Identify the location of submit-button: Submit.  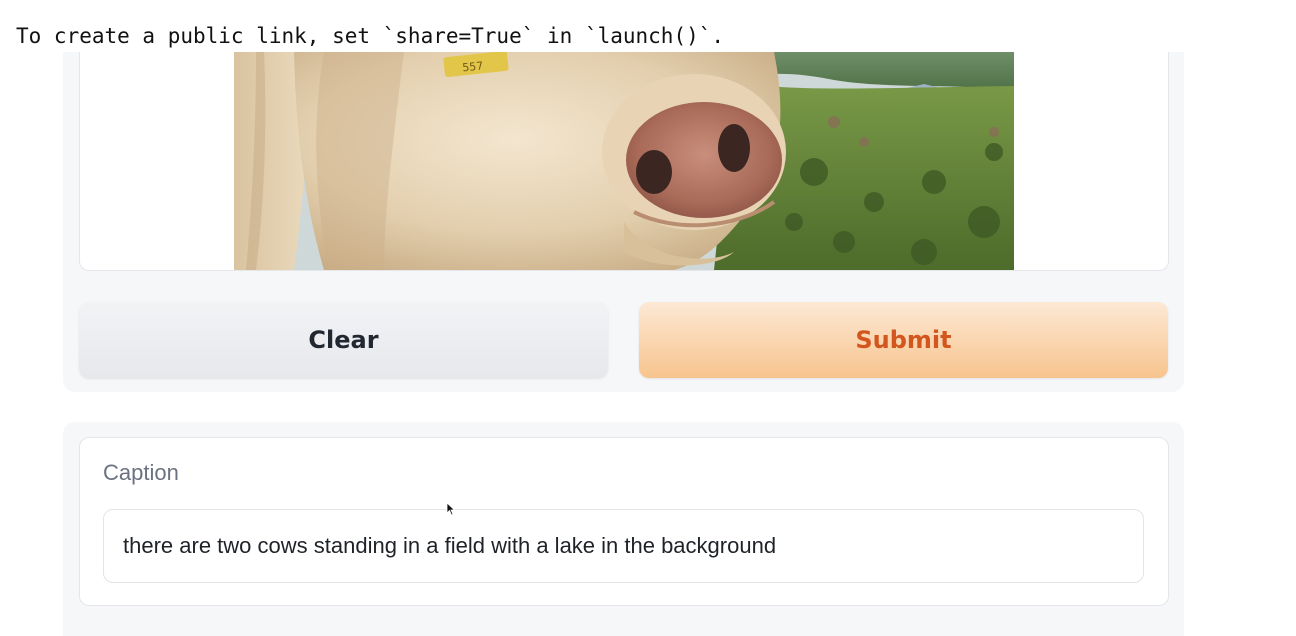
(903, 340).